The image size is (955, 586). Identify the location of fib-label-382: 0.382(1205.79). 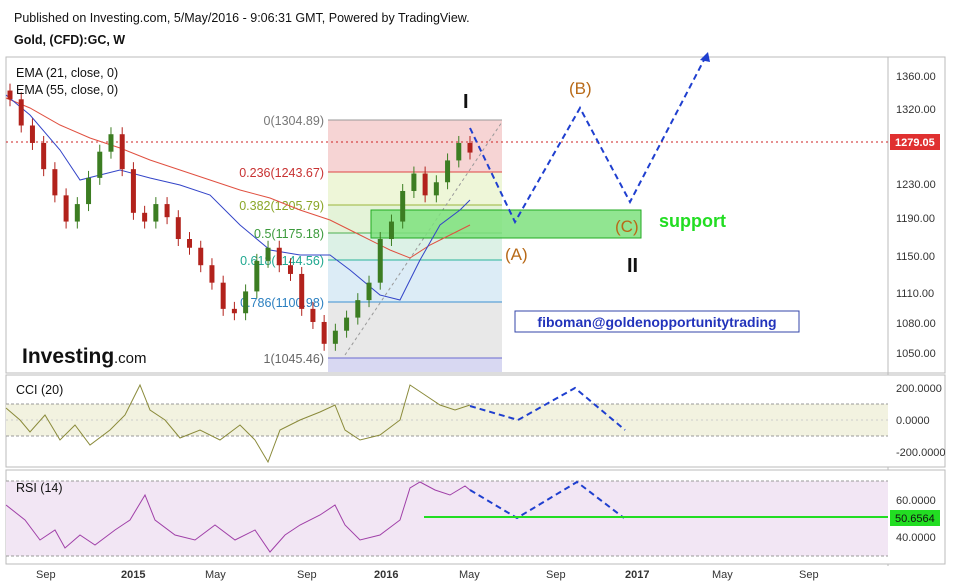
(281, 206).